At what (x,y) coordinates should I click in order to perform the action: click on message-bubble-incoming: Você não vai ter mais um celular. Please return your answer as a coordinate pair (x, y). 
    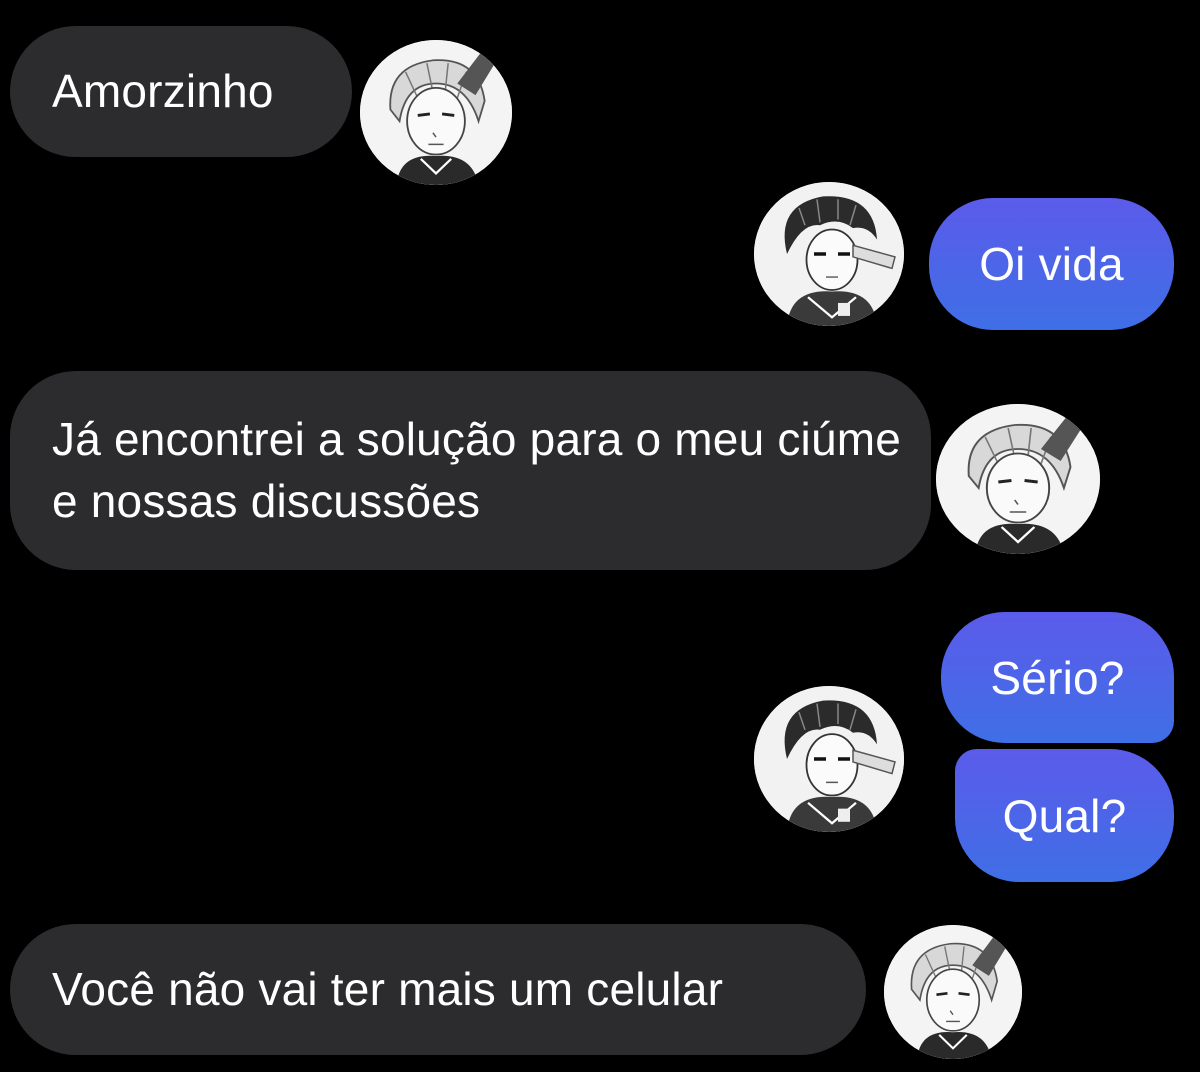
    Looking at the image, I should click on (438, 989).